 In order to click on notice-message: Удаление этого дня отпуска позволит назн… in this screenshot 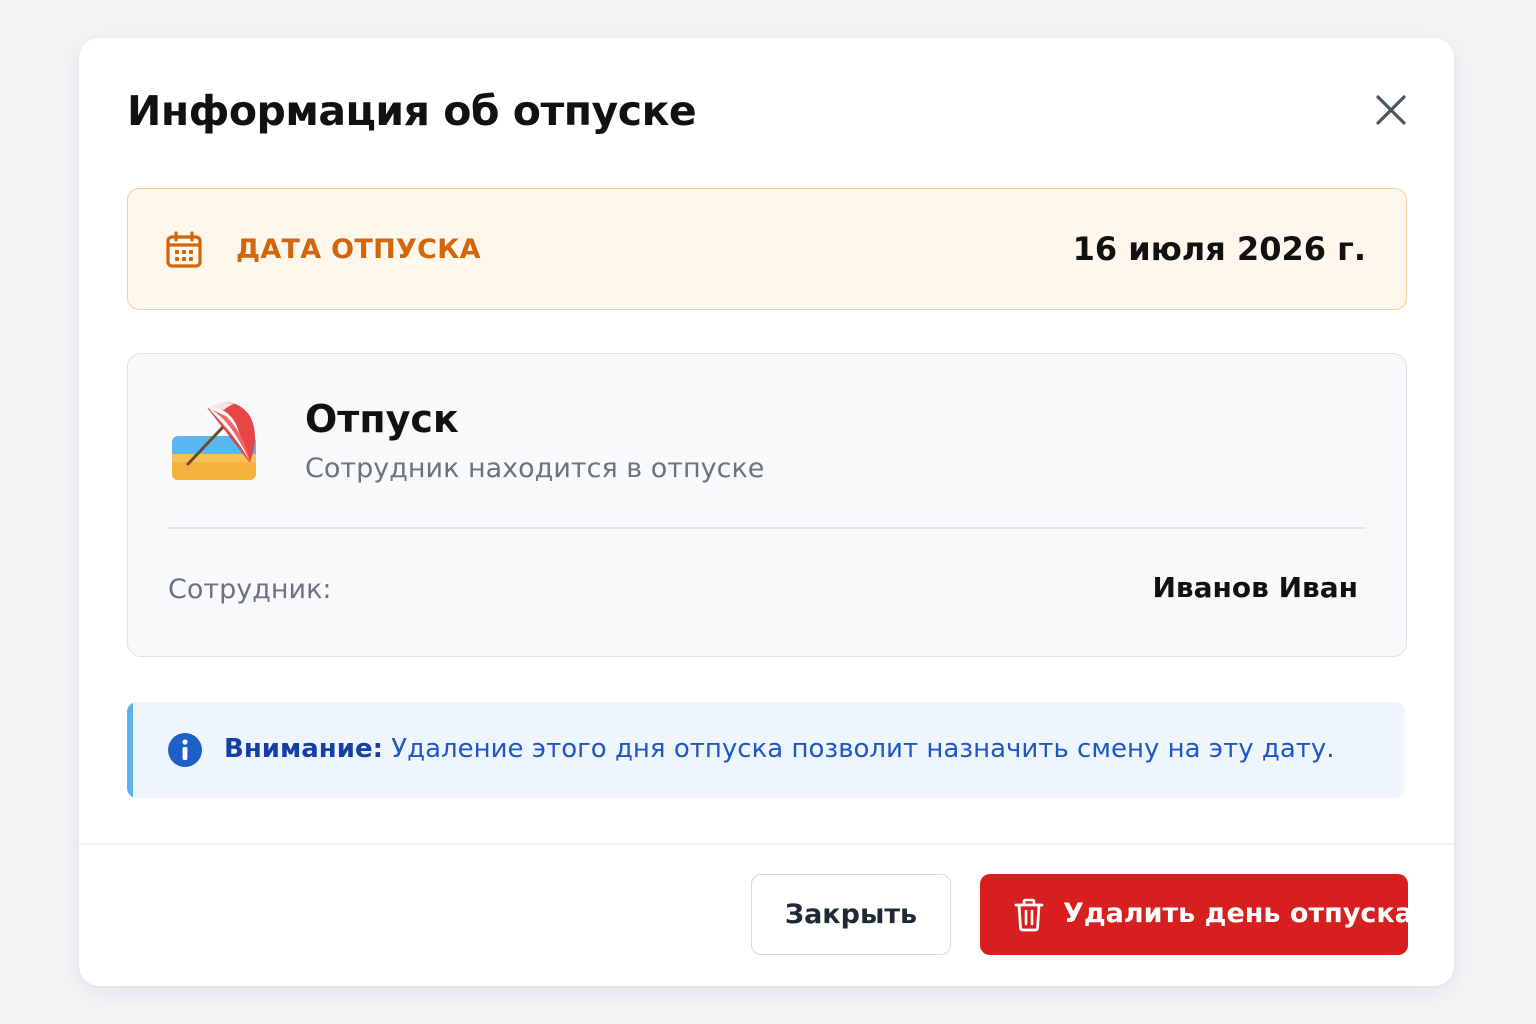, I will do `click(859, 749)`.